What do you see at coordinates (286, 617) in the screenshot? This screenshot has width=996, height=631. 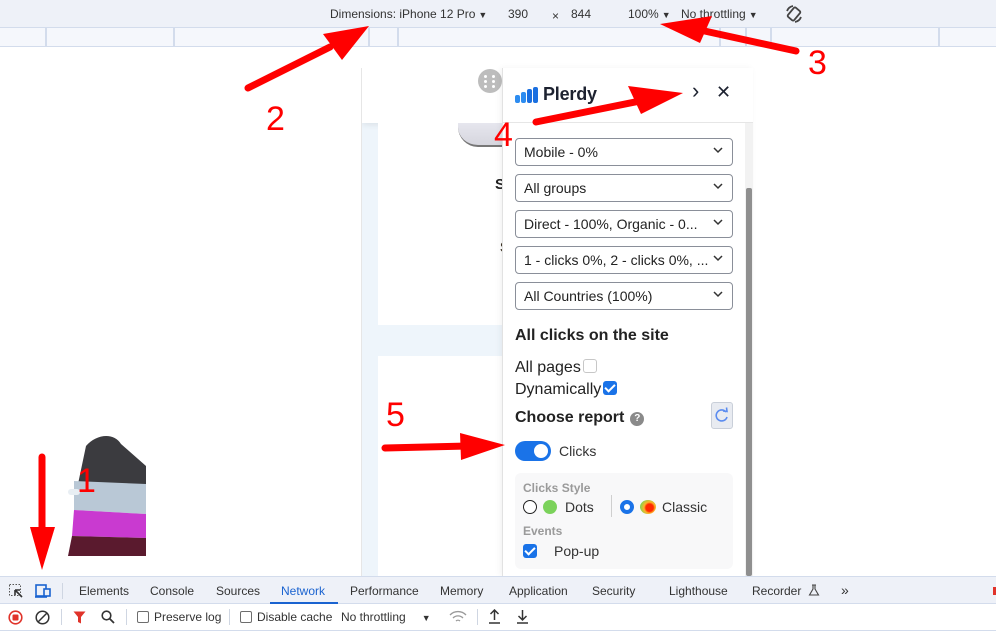 I see `disable-cache-checkbox: Disable cache` at bounding box center [286, 617].